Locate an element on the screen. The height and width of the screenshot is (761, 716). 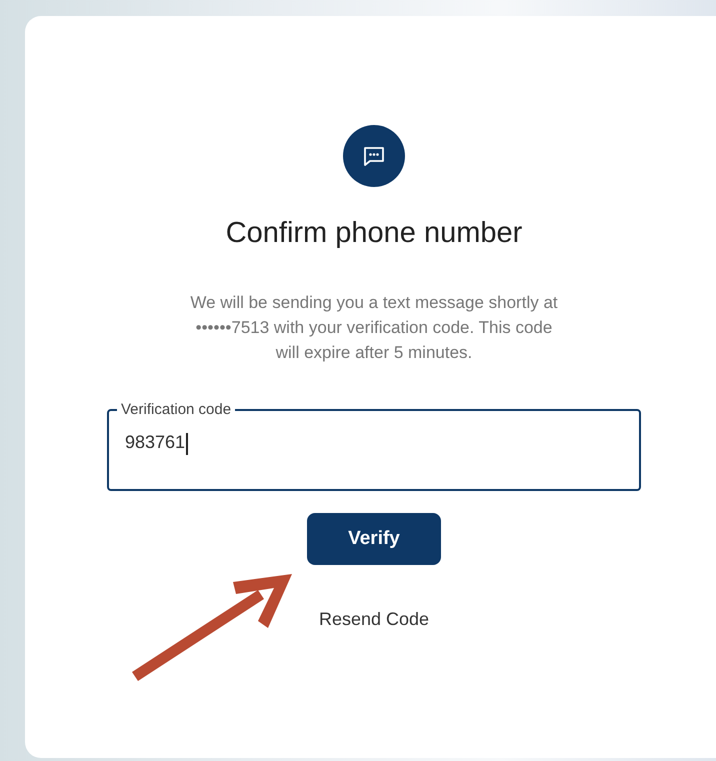
verification-code-field: Verification code 983761 is located at coordinates (374, 446).